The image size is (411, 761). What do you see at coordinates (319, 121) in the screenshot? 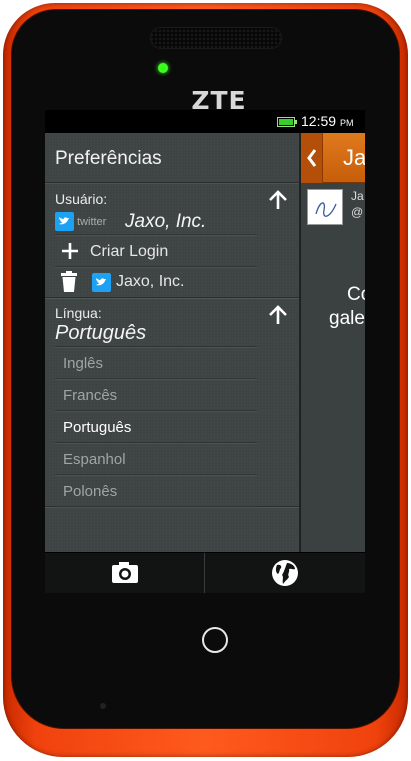
I see `clock-time: 12:59` at bounding box center [319, 121].